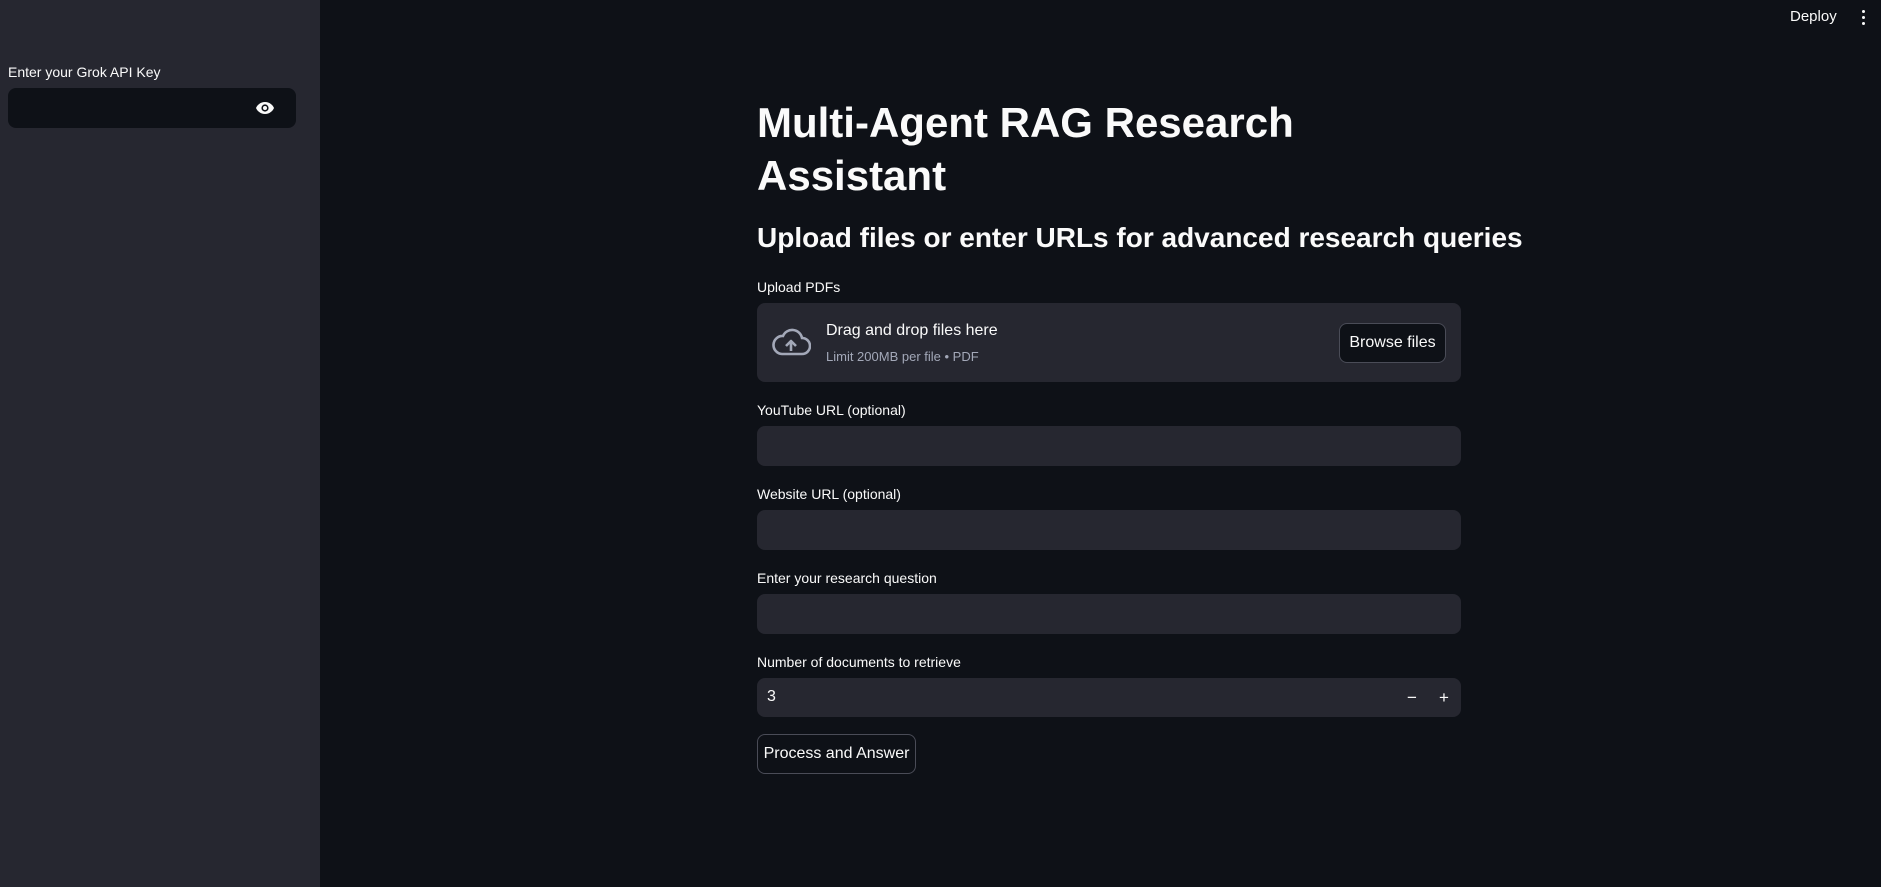 Image resolution: width=1881 pixels, height=887 pixels. Describe the element at coordinates (1813, 16) in the screenshot. I see `deploy-button: Deploy` at that location.